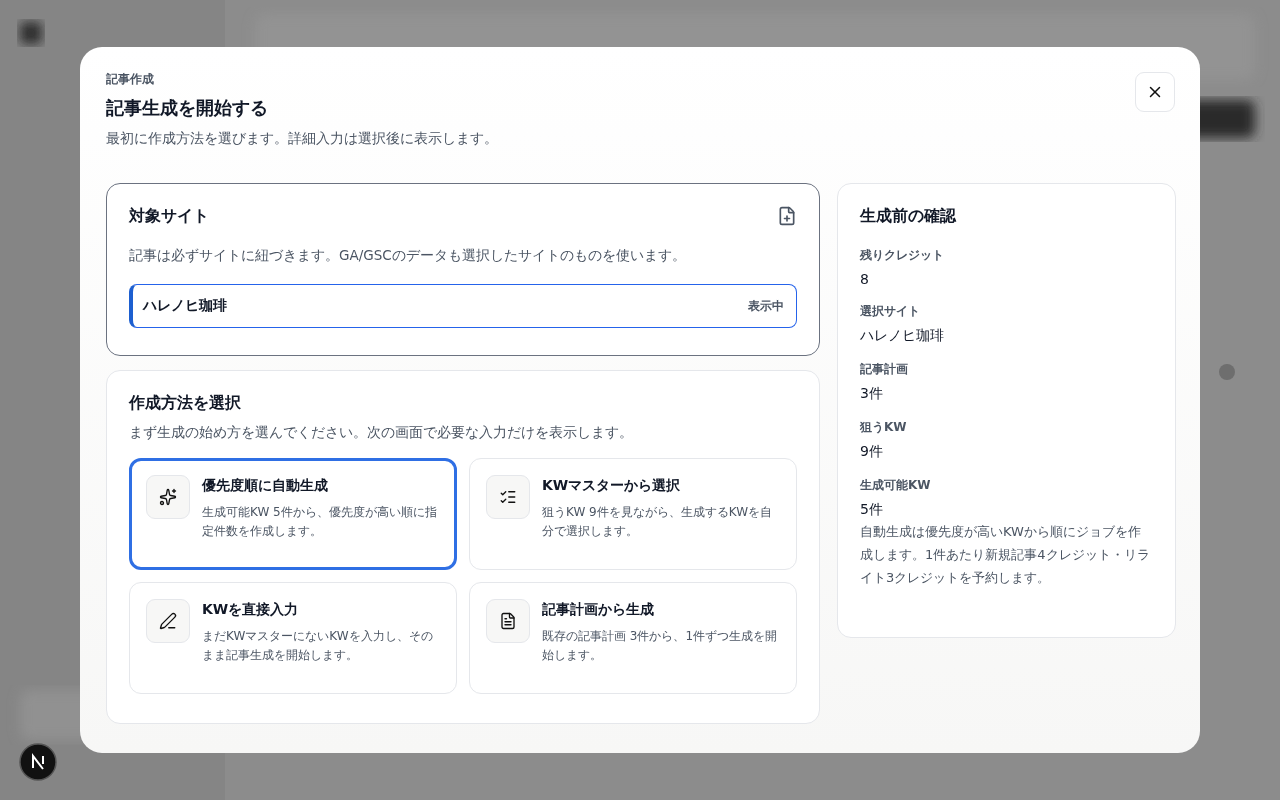  I want to click on summary-value: ハレノヒ珈琲, so click(902, 336).